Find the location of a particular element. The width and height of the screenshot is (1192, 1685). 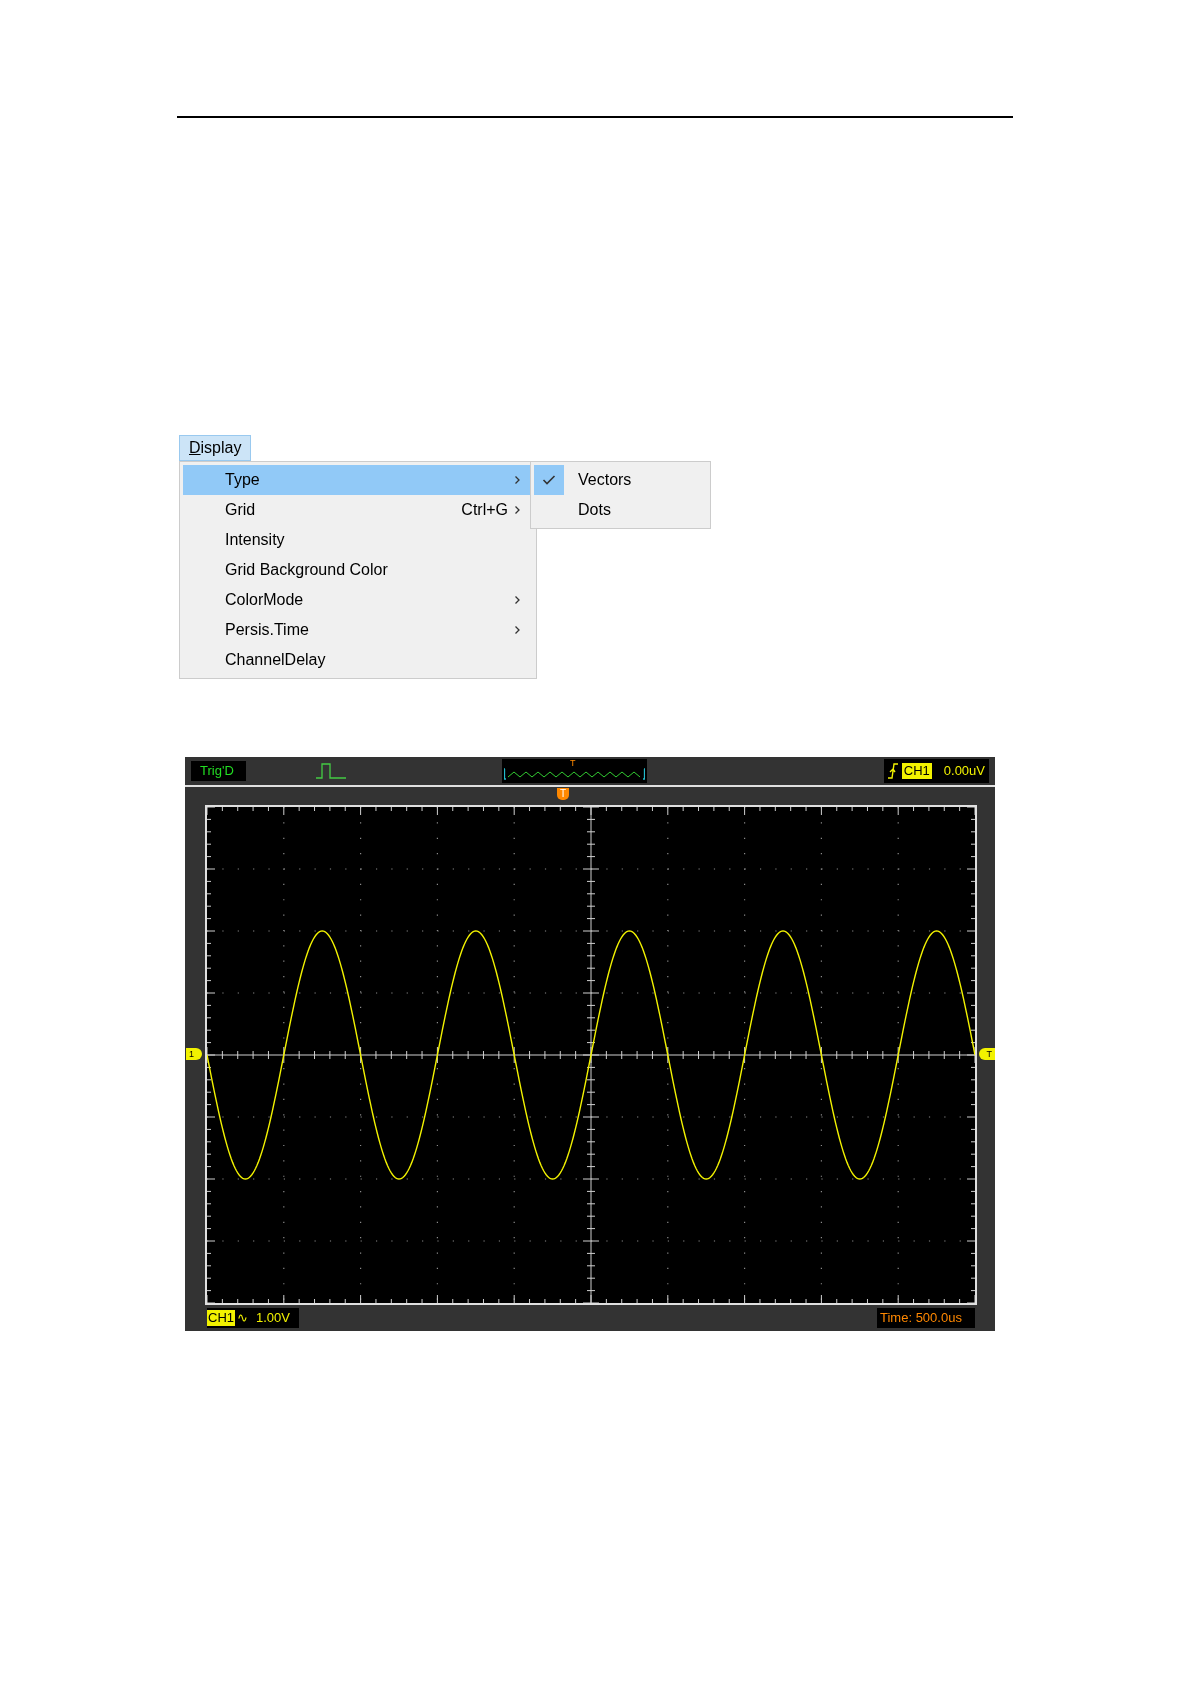

menu-item: Grid Ctrl+G is located at coordinates (358, 510).